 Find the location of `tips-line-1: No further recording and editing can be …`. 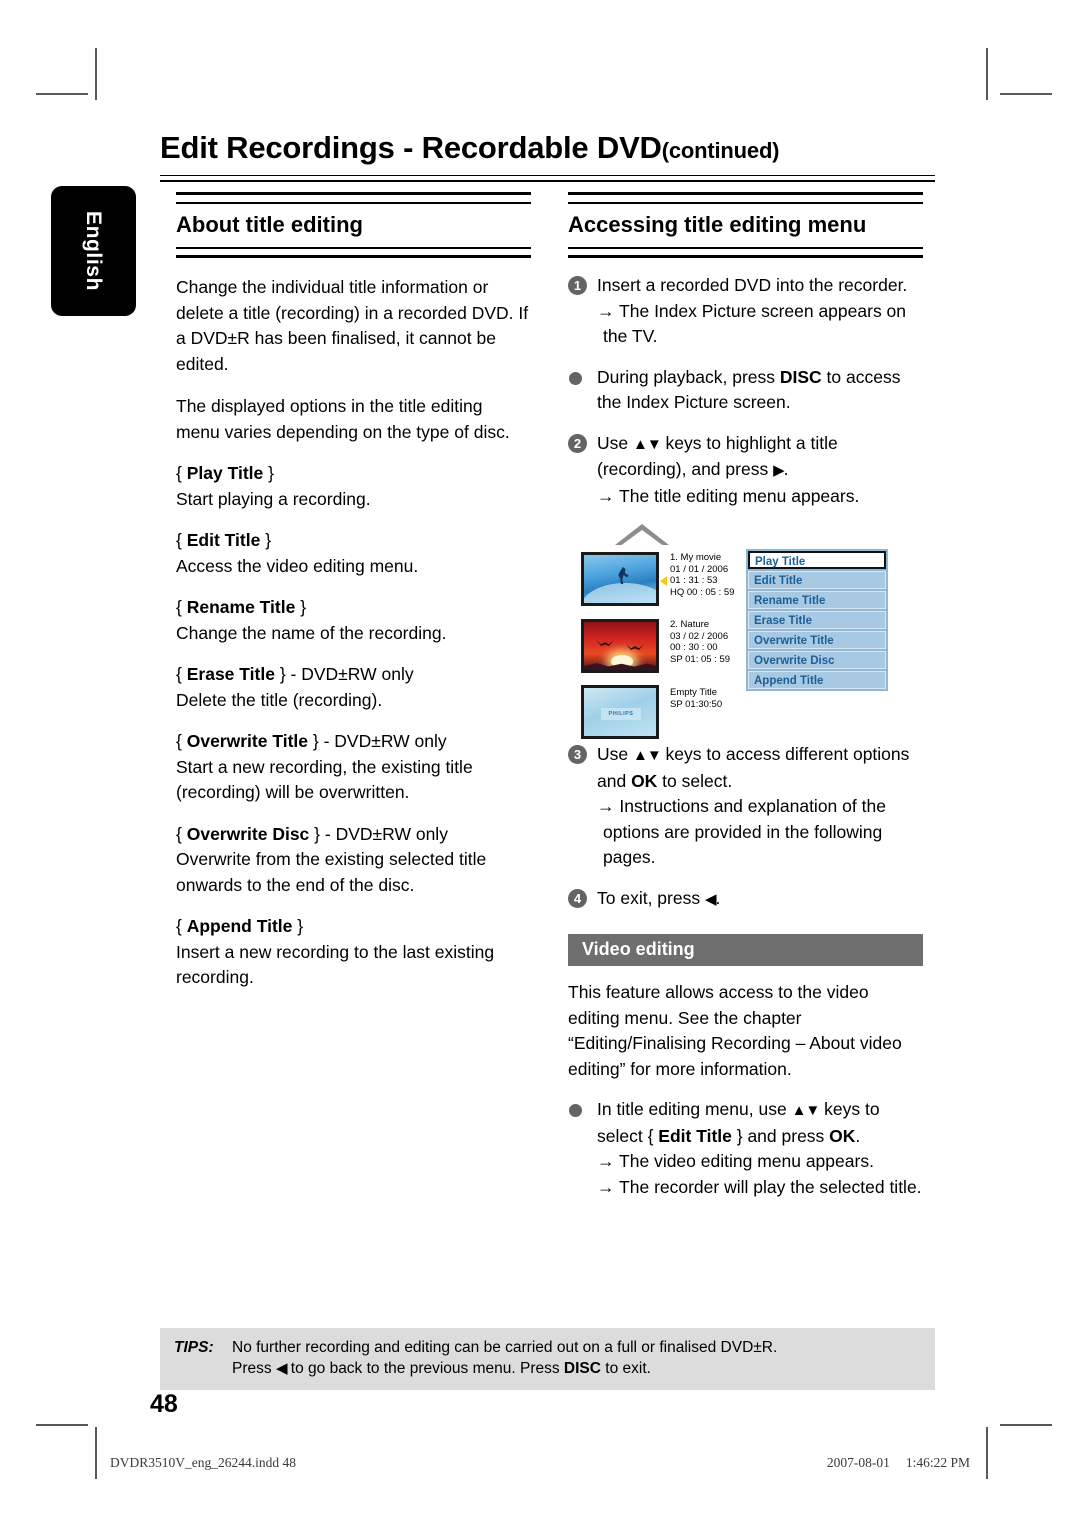

tips-line-1: No further recording and editing can be … is located at coordinates (505, 1347).